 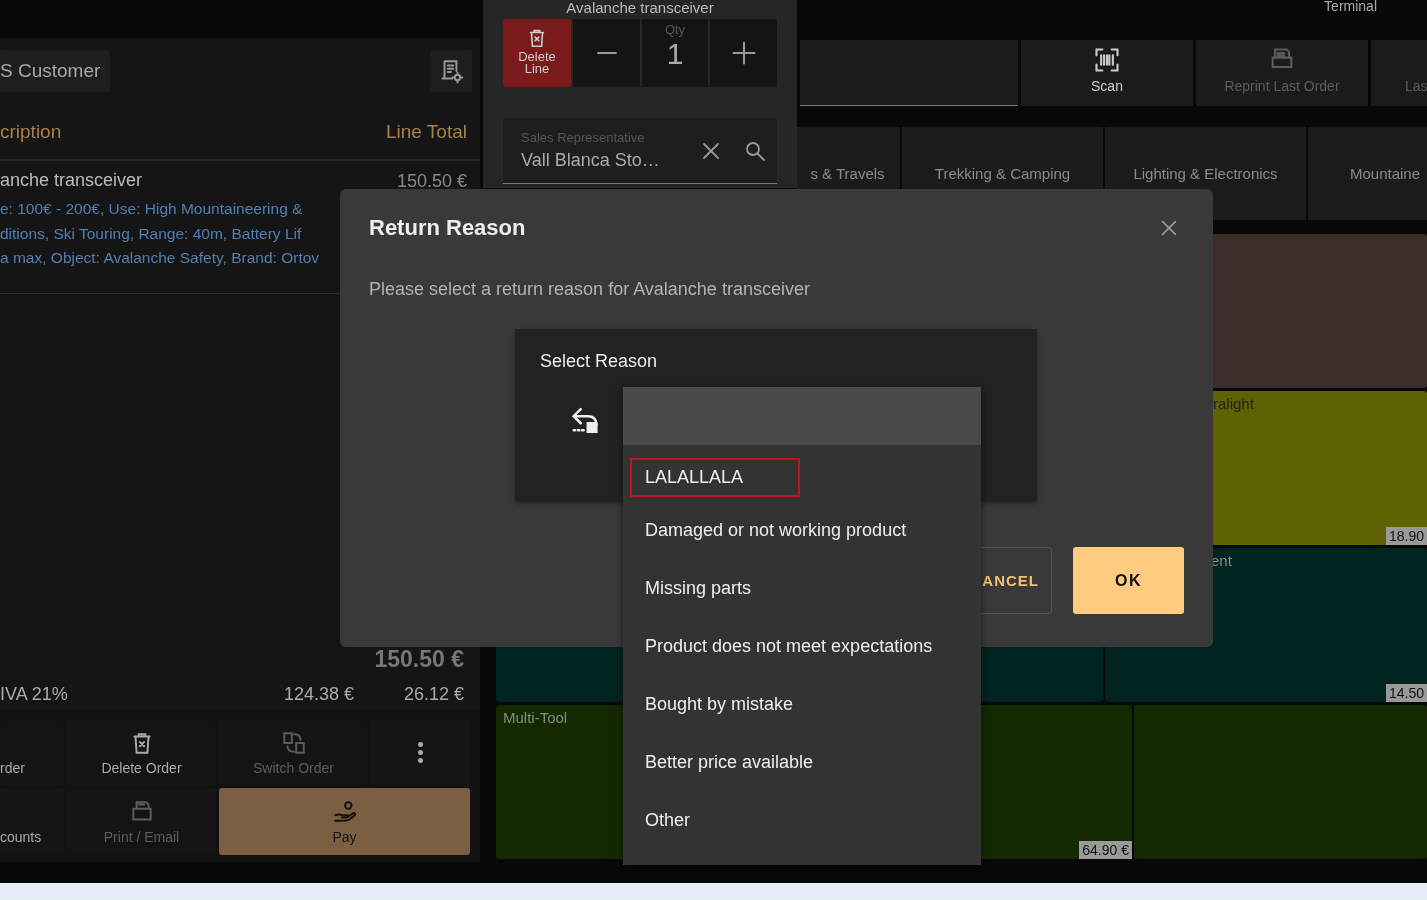 I want to click on decrease-button, so click(x=606, y=53).